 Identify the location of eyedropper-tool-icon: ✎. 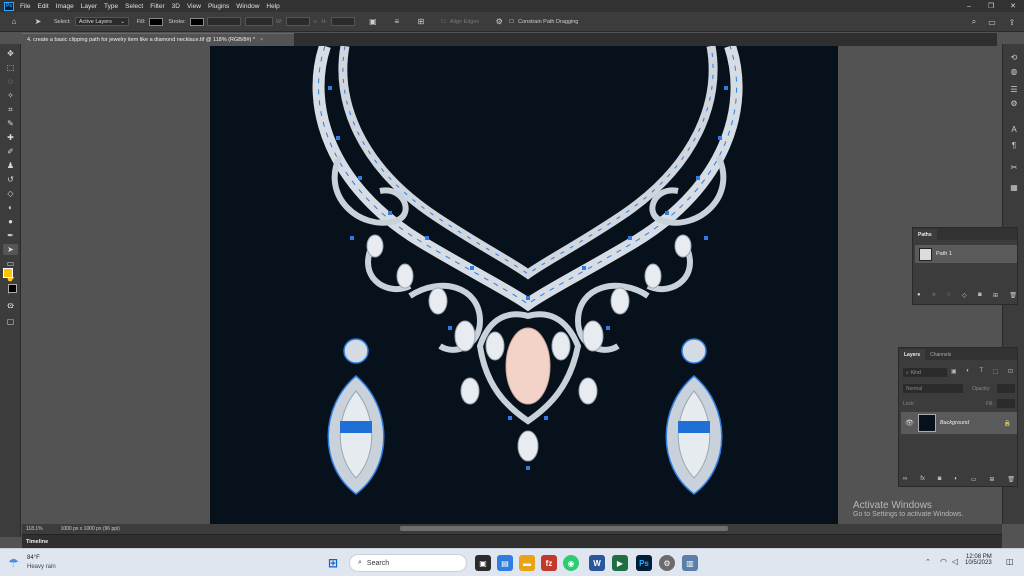
(10, 123).